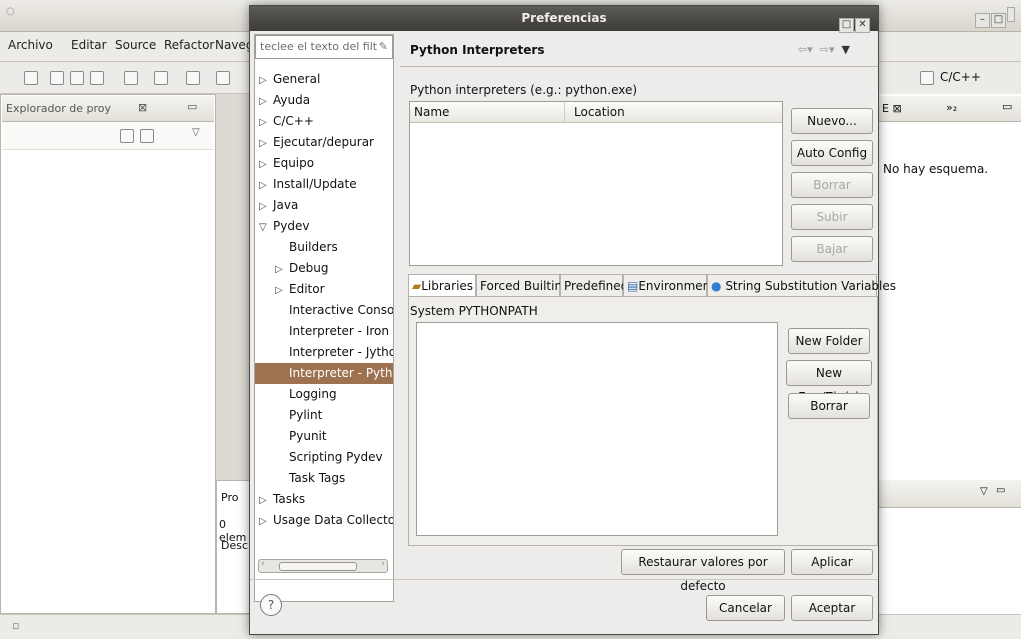 The height and width of the screenshot is (639, 1021). I want to click on tree-item: ▷ Usage Data Collector, so click(324, 520).